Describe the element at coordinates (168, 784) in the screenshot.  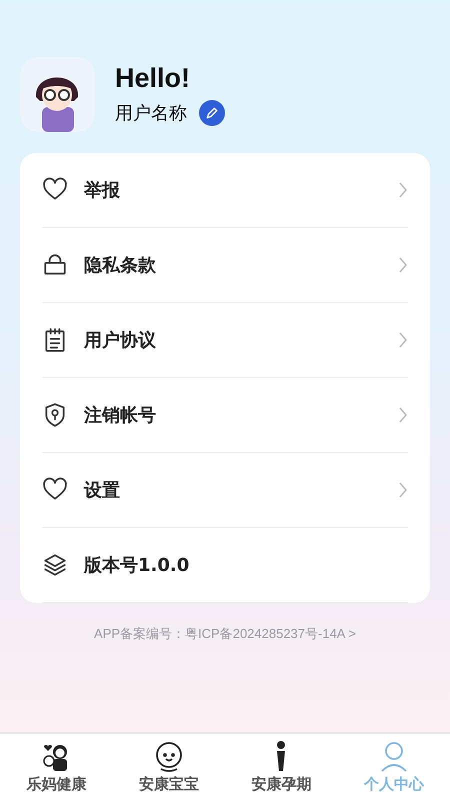
I see `tab-label: 安康宝宝` at that location.